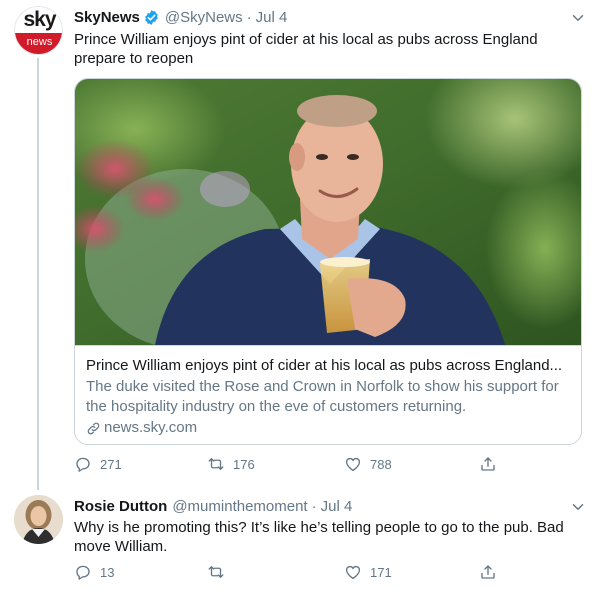 The height and width of the screenshot is (596, 601). Describe the element at coordinates (151, 17) in the screenshot. I see `verified-badge-icon` at that location.